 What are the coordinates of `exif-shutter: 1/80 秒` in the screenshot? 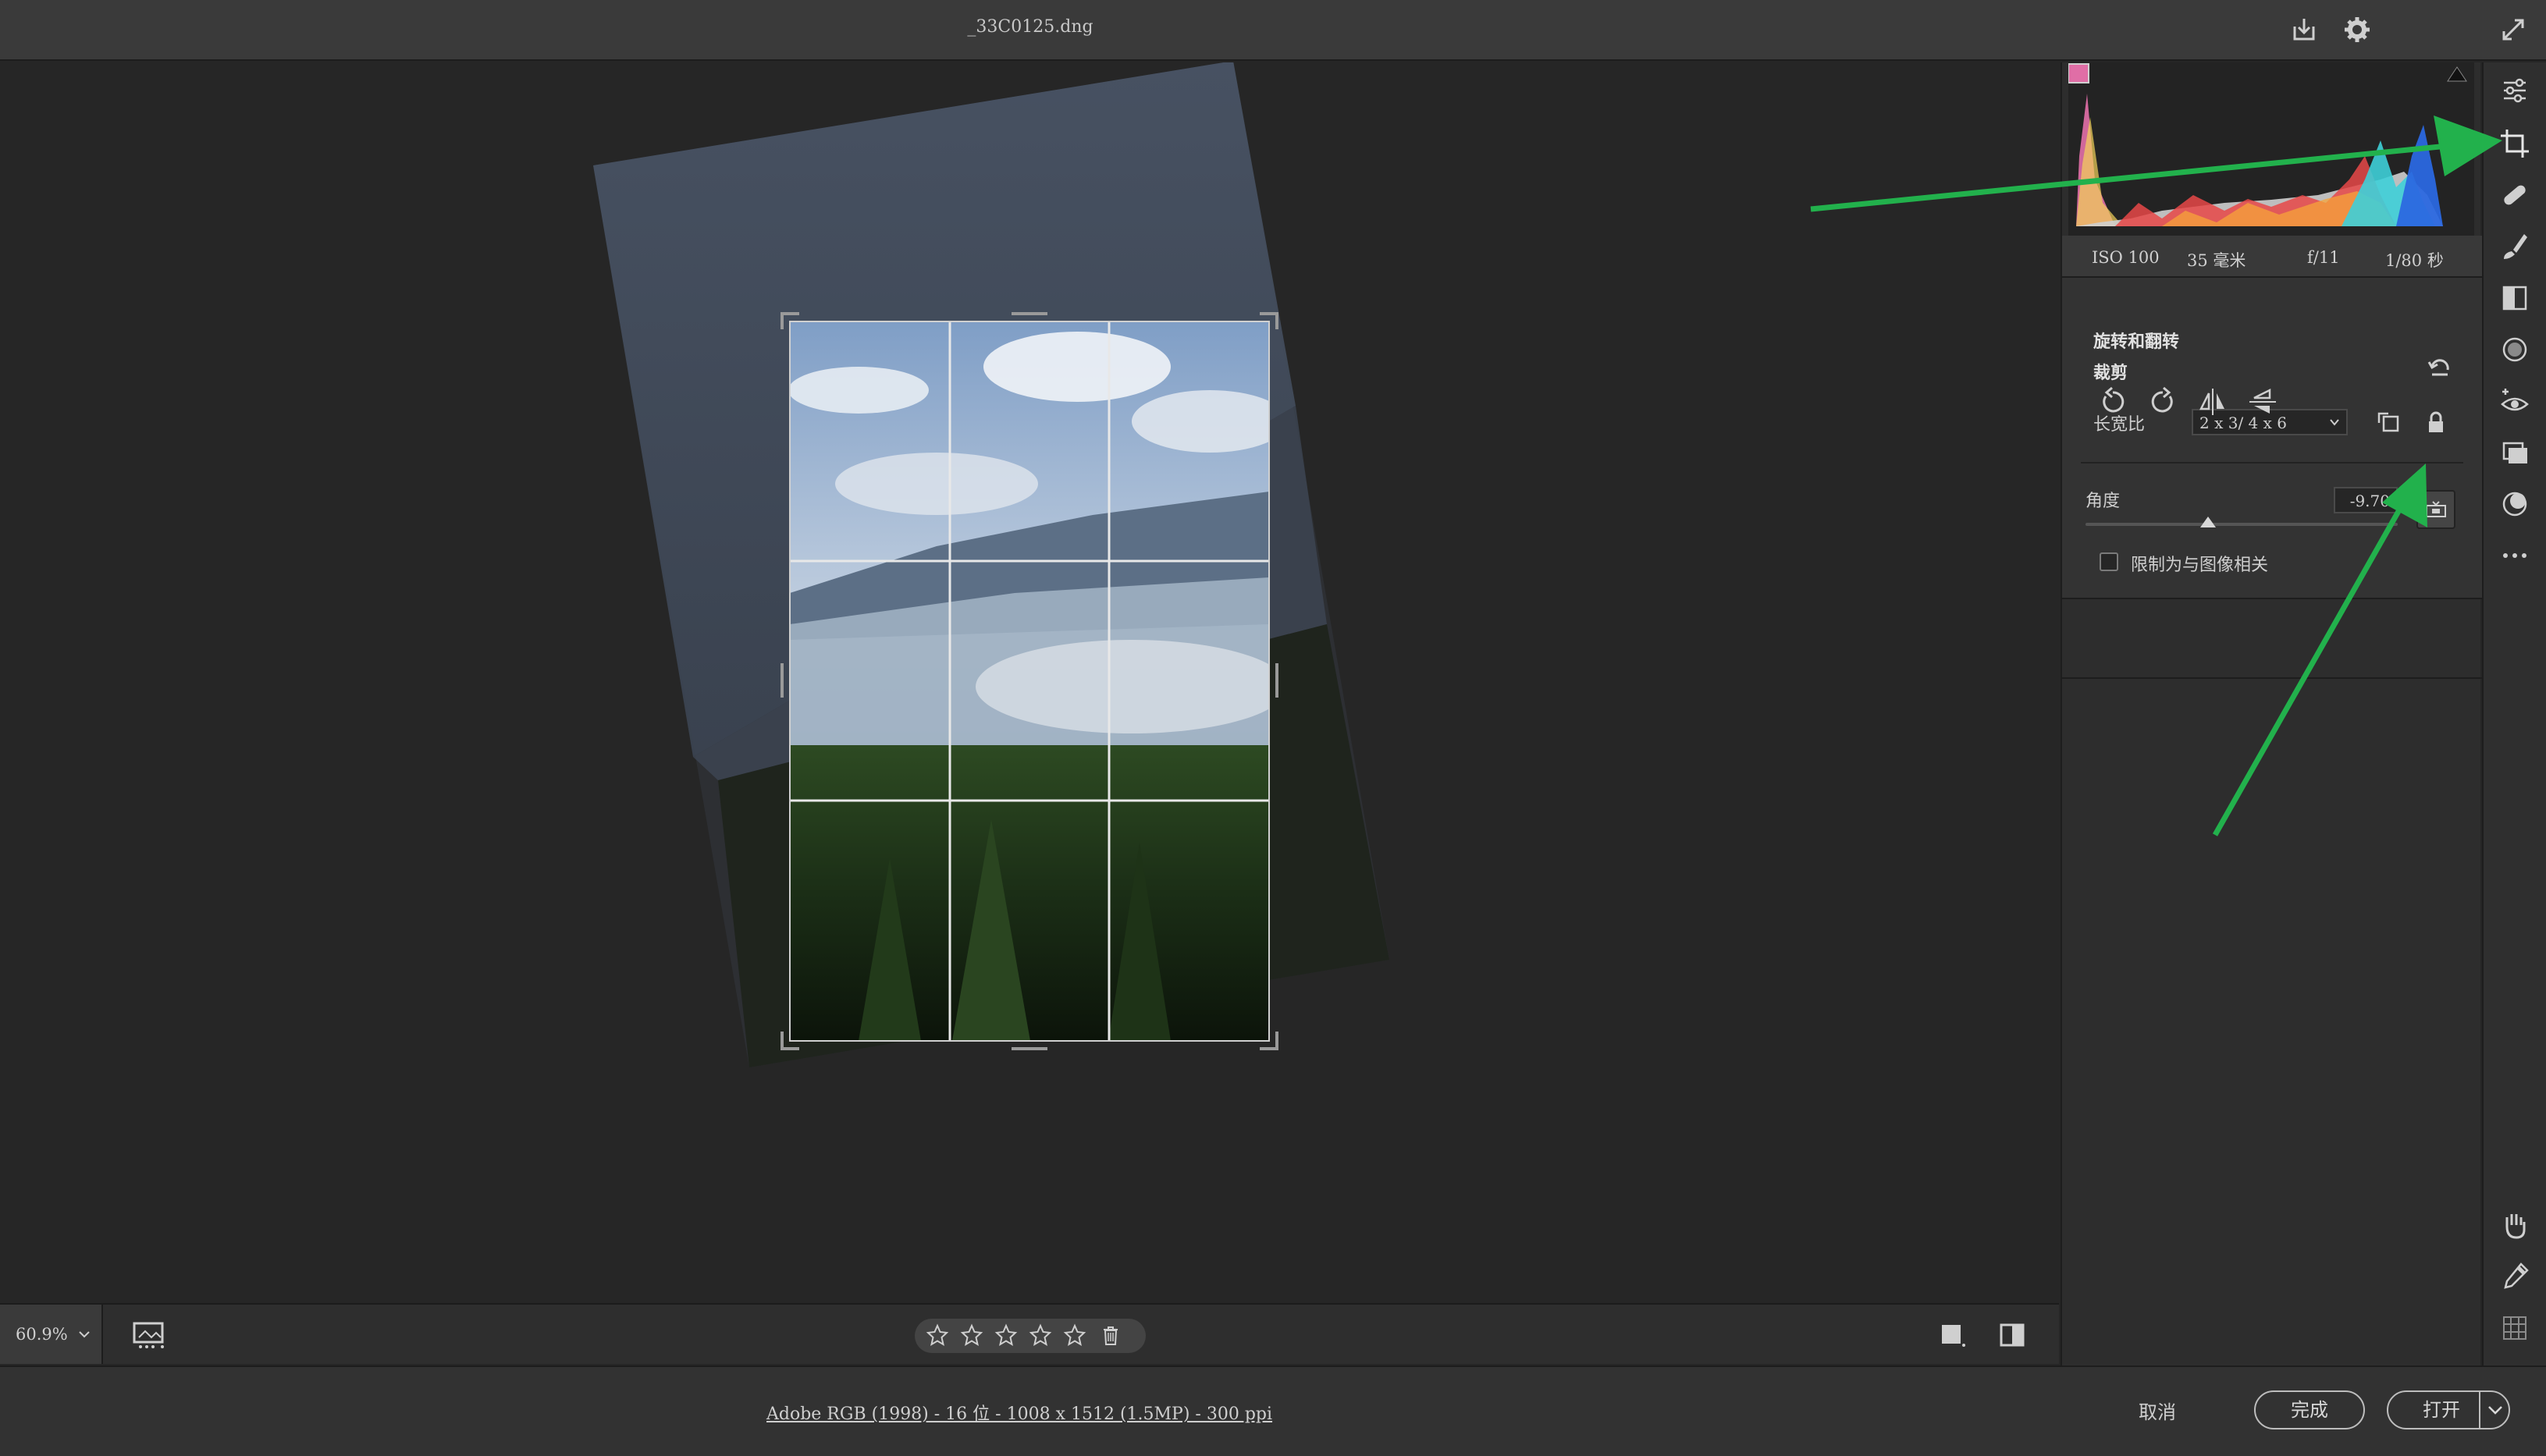 It's located at (2414, 260).